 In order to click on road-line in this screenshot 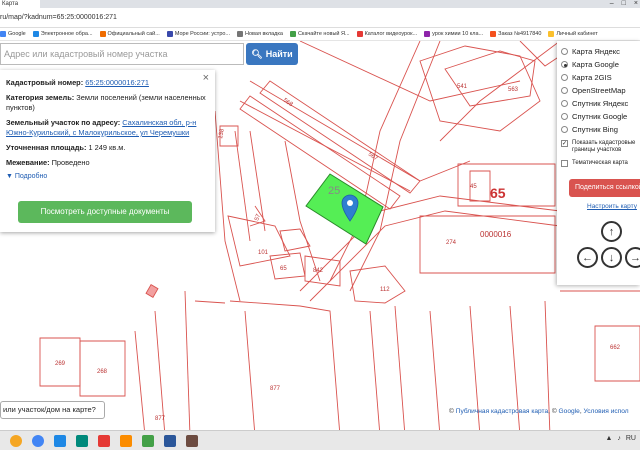, I will do `click(500, 91)`.